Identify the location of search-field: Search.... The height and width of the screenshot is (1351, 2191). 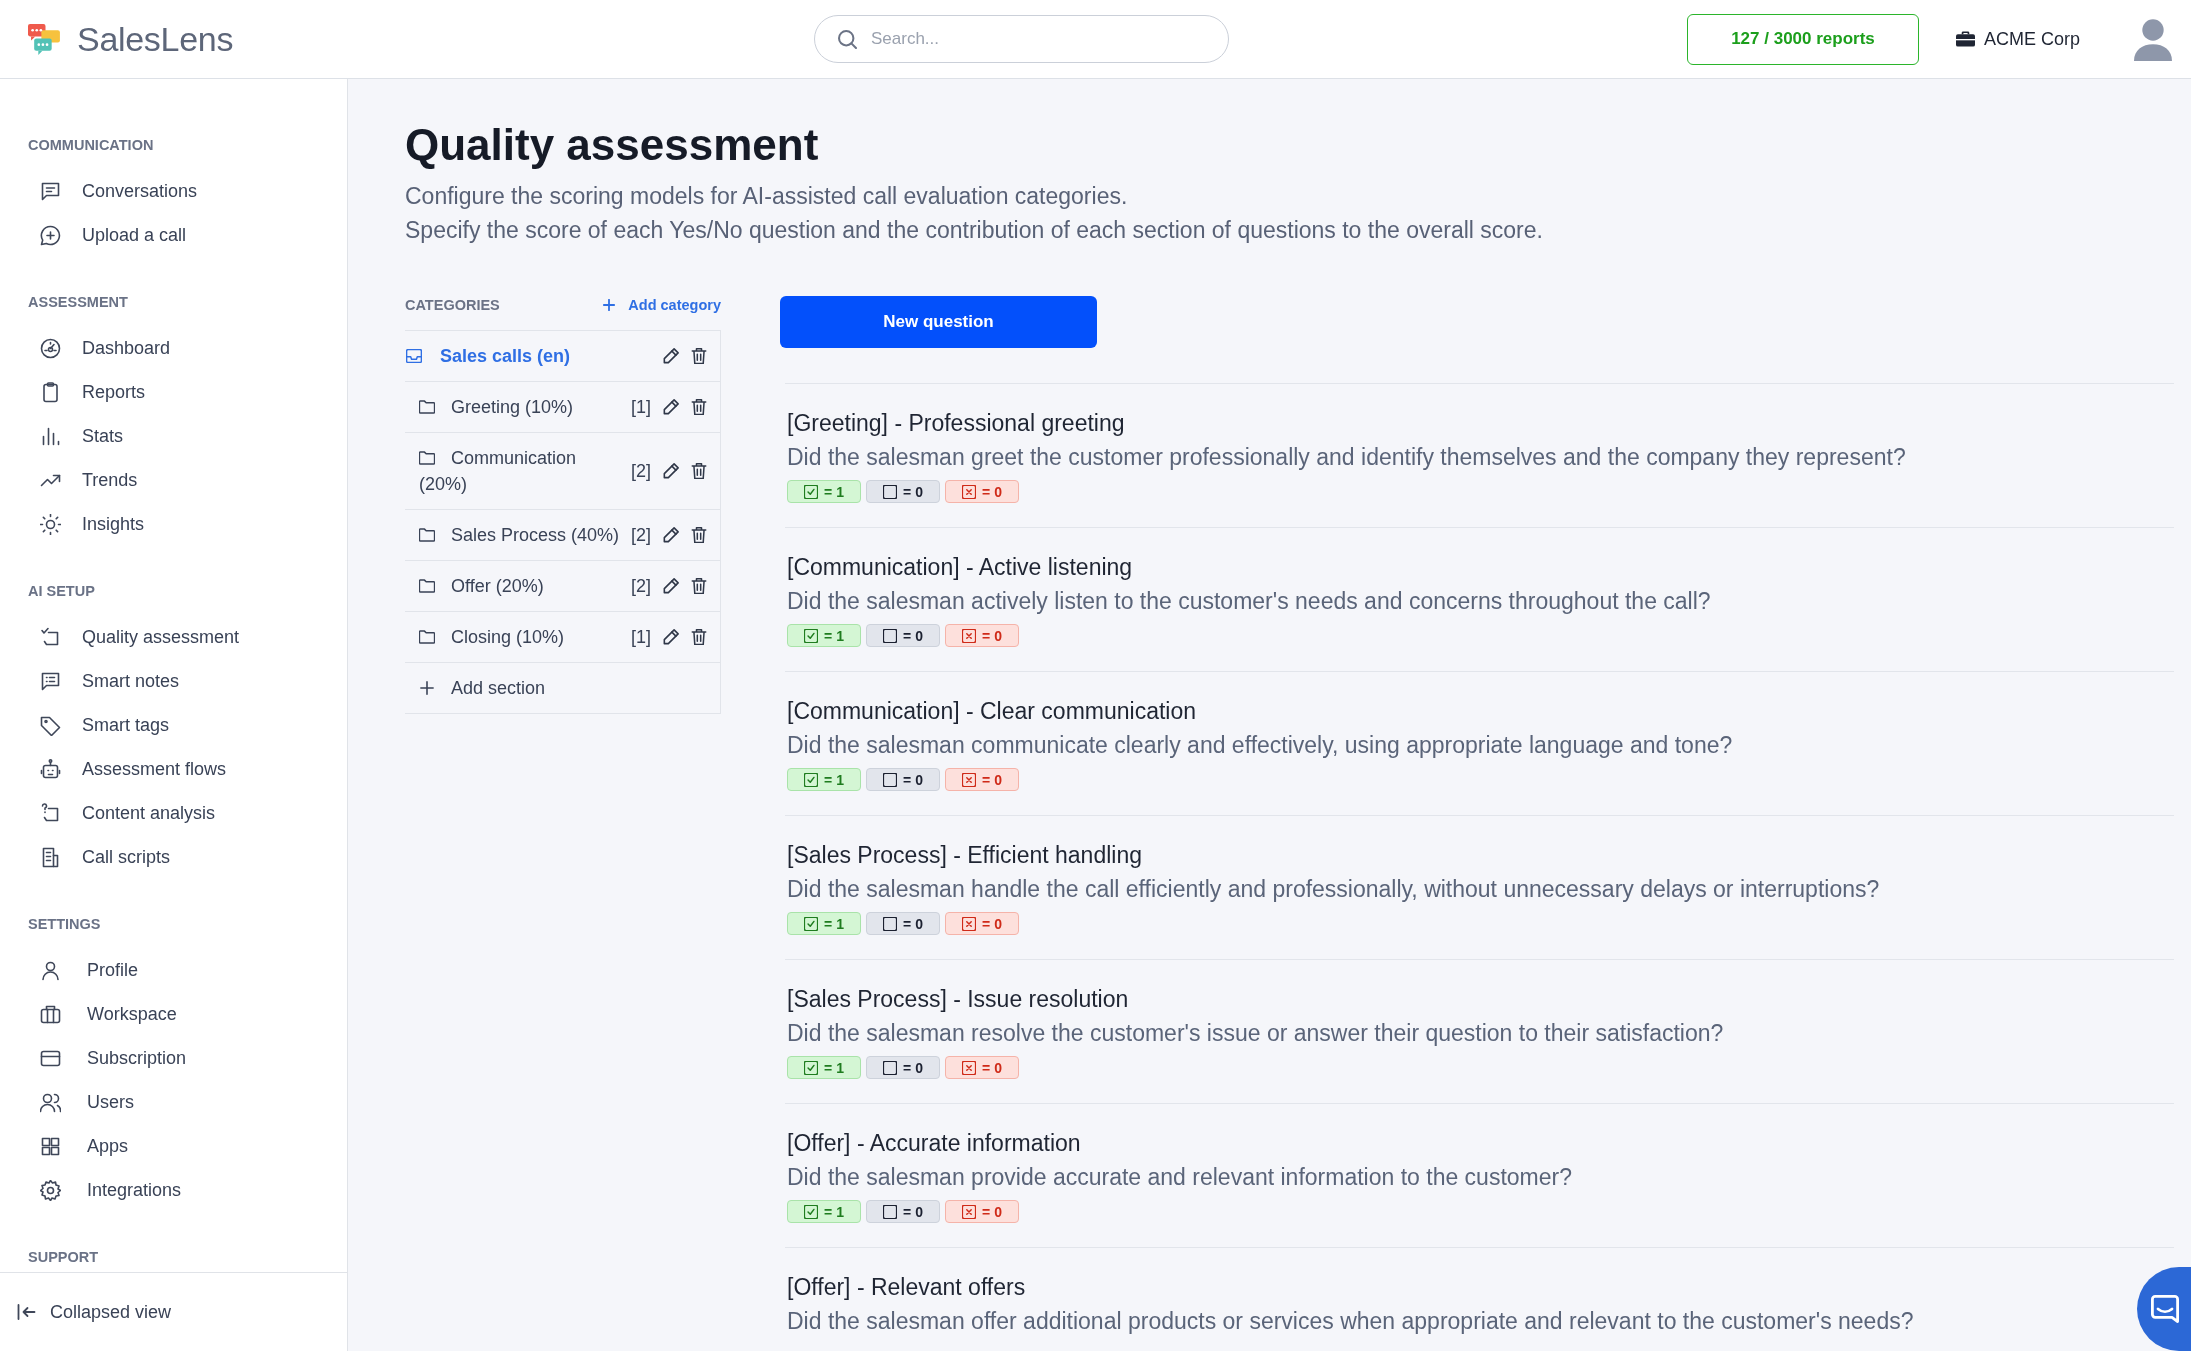
(1021, 39).